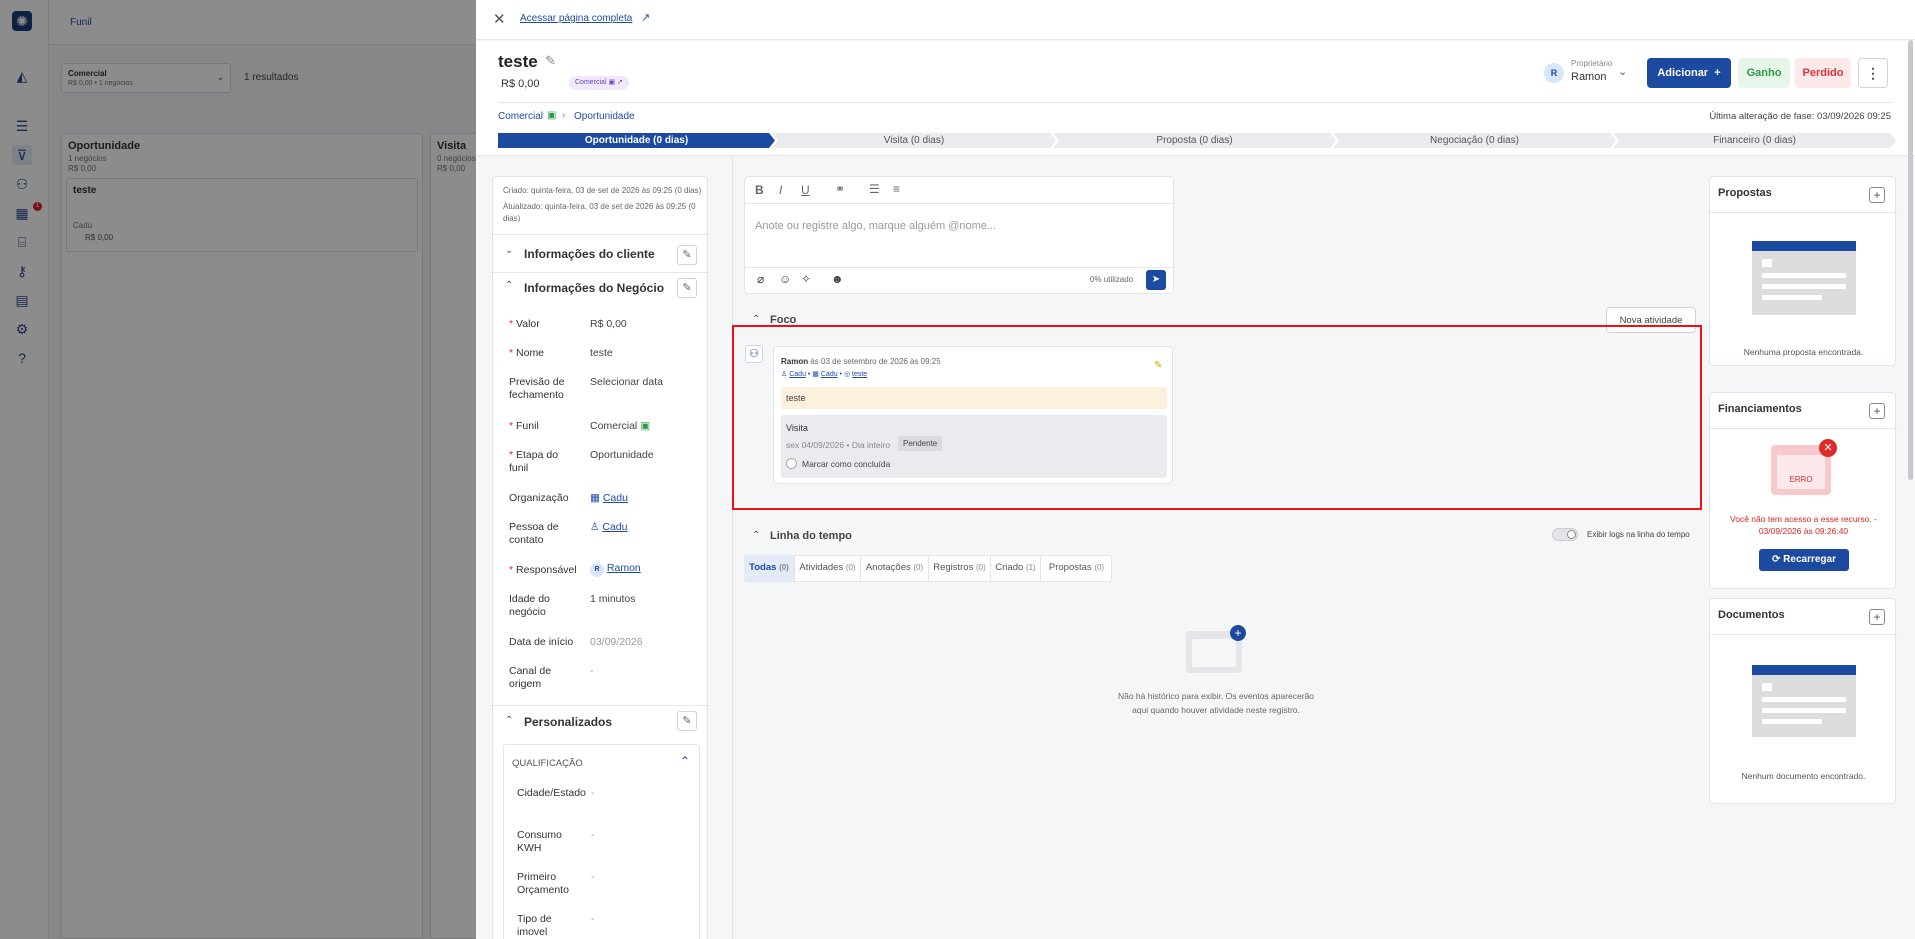  Describe the element at coordinates (811, 536) in the screenshot. I see `timeline-title: Linha do tempo` at that location.